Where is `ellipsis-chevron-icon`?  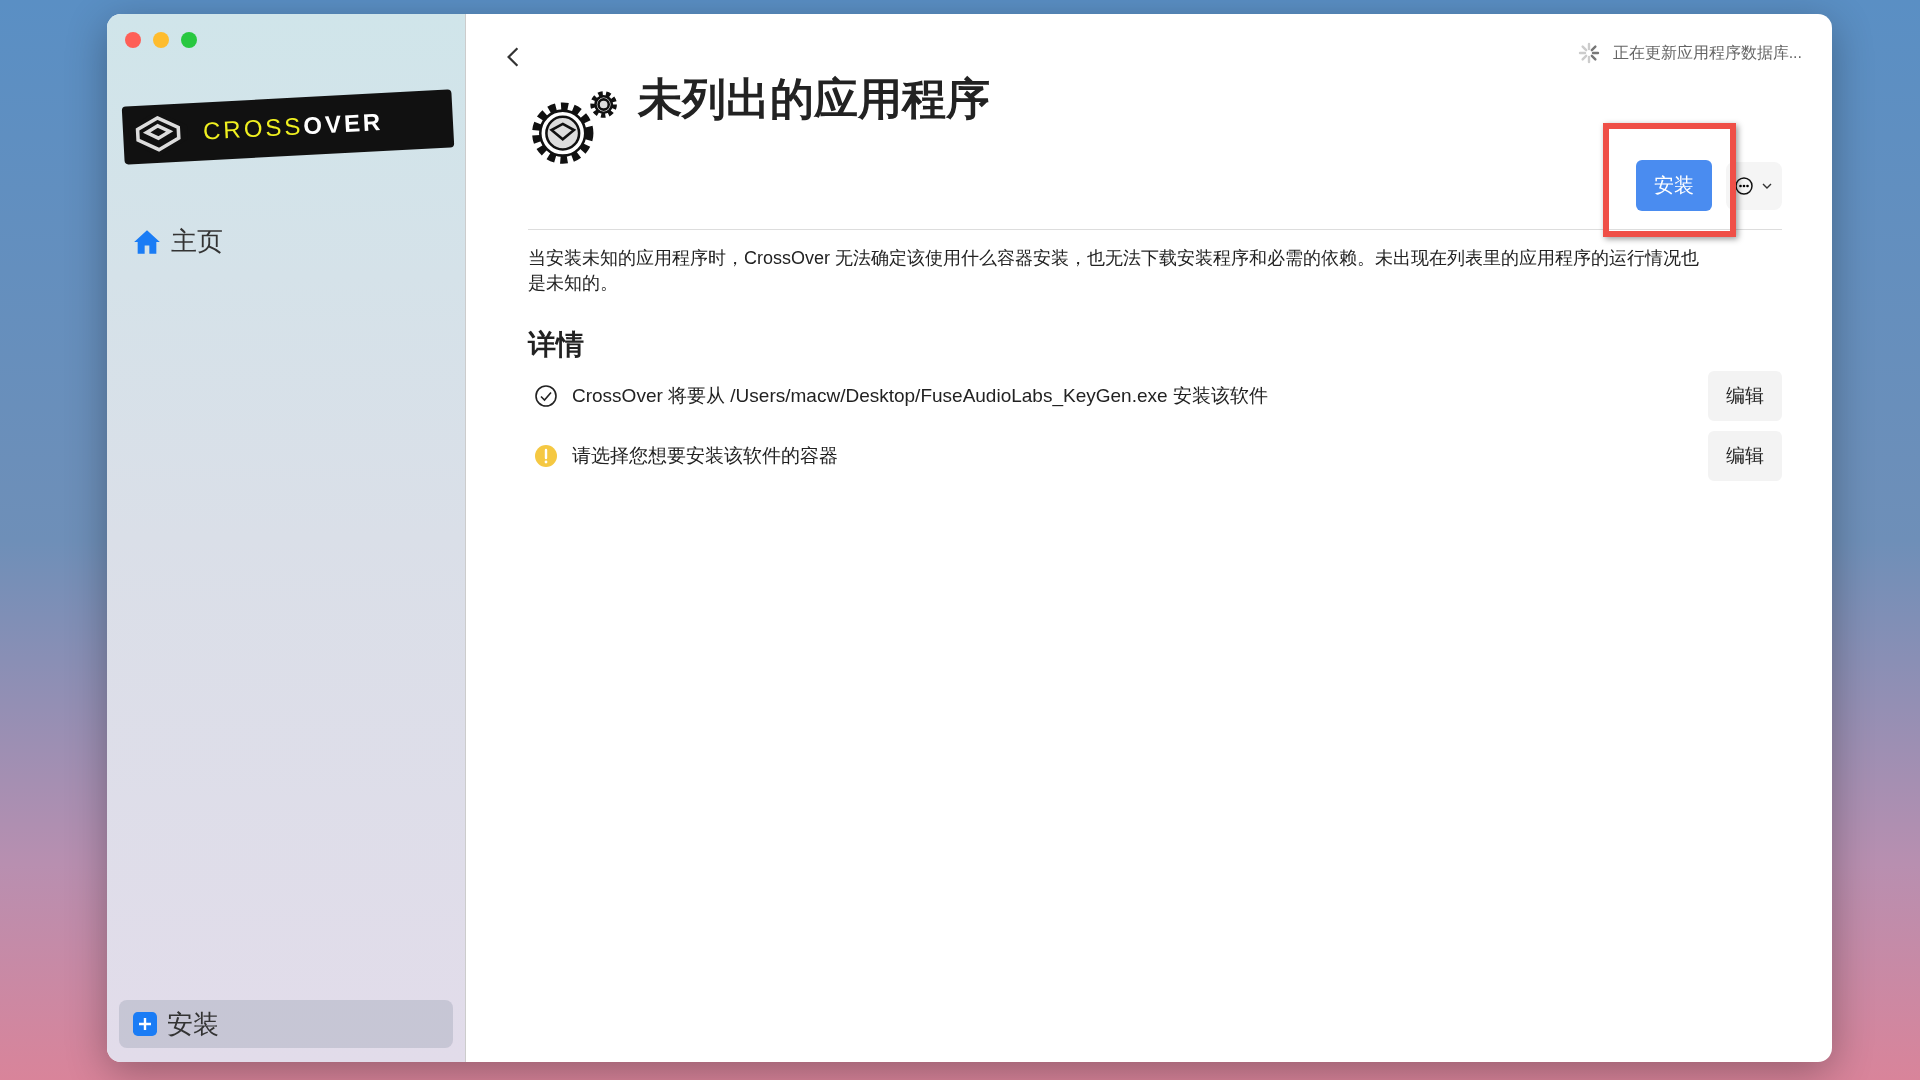
ellipsis-chevron-icon is located at coordinates (1754, 185).